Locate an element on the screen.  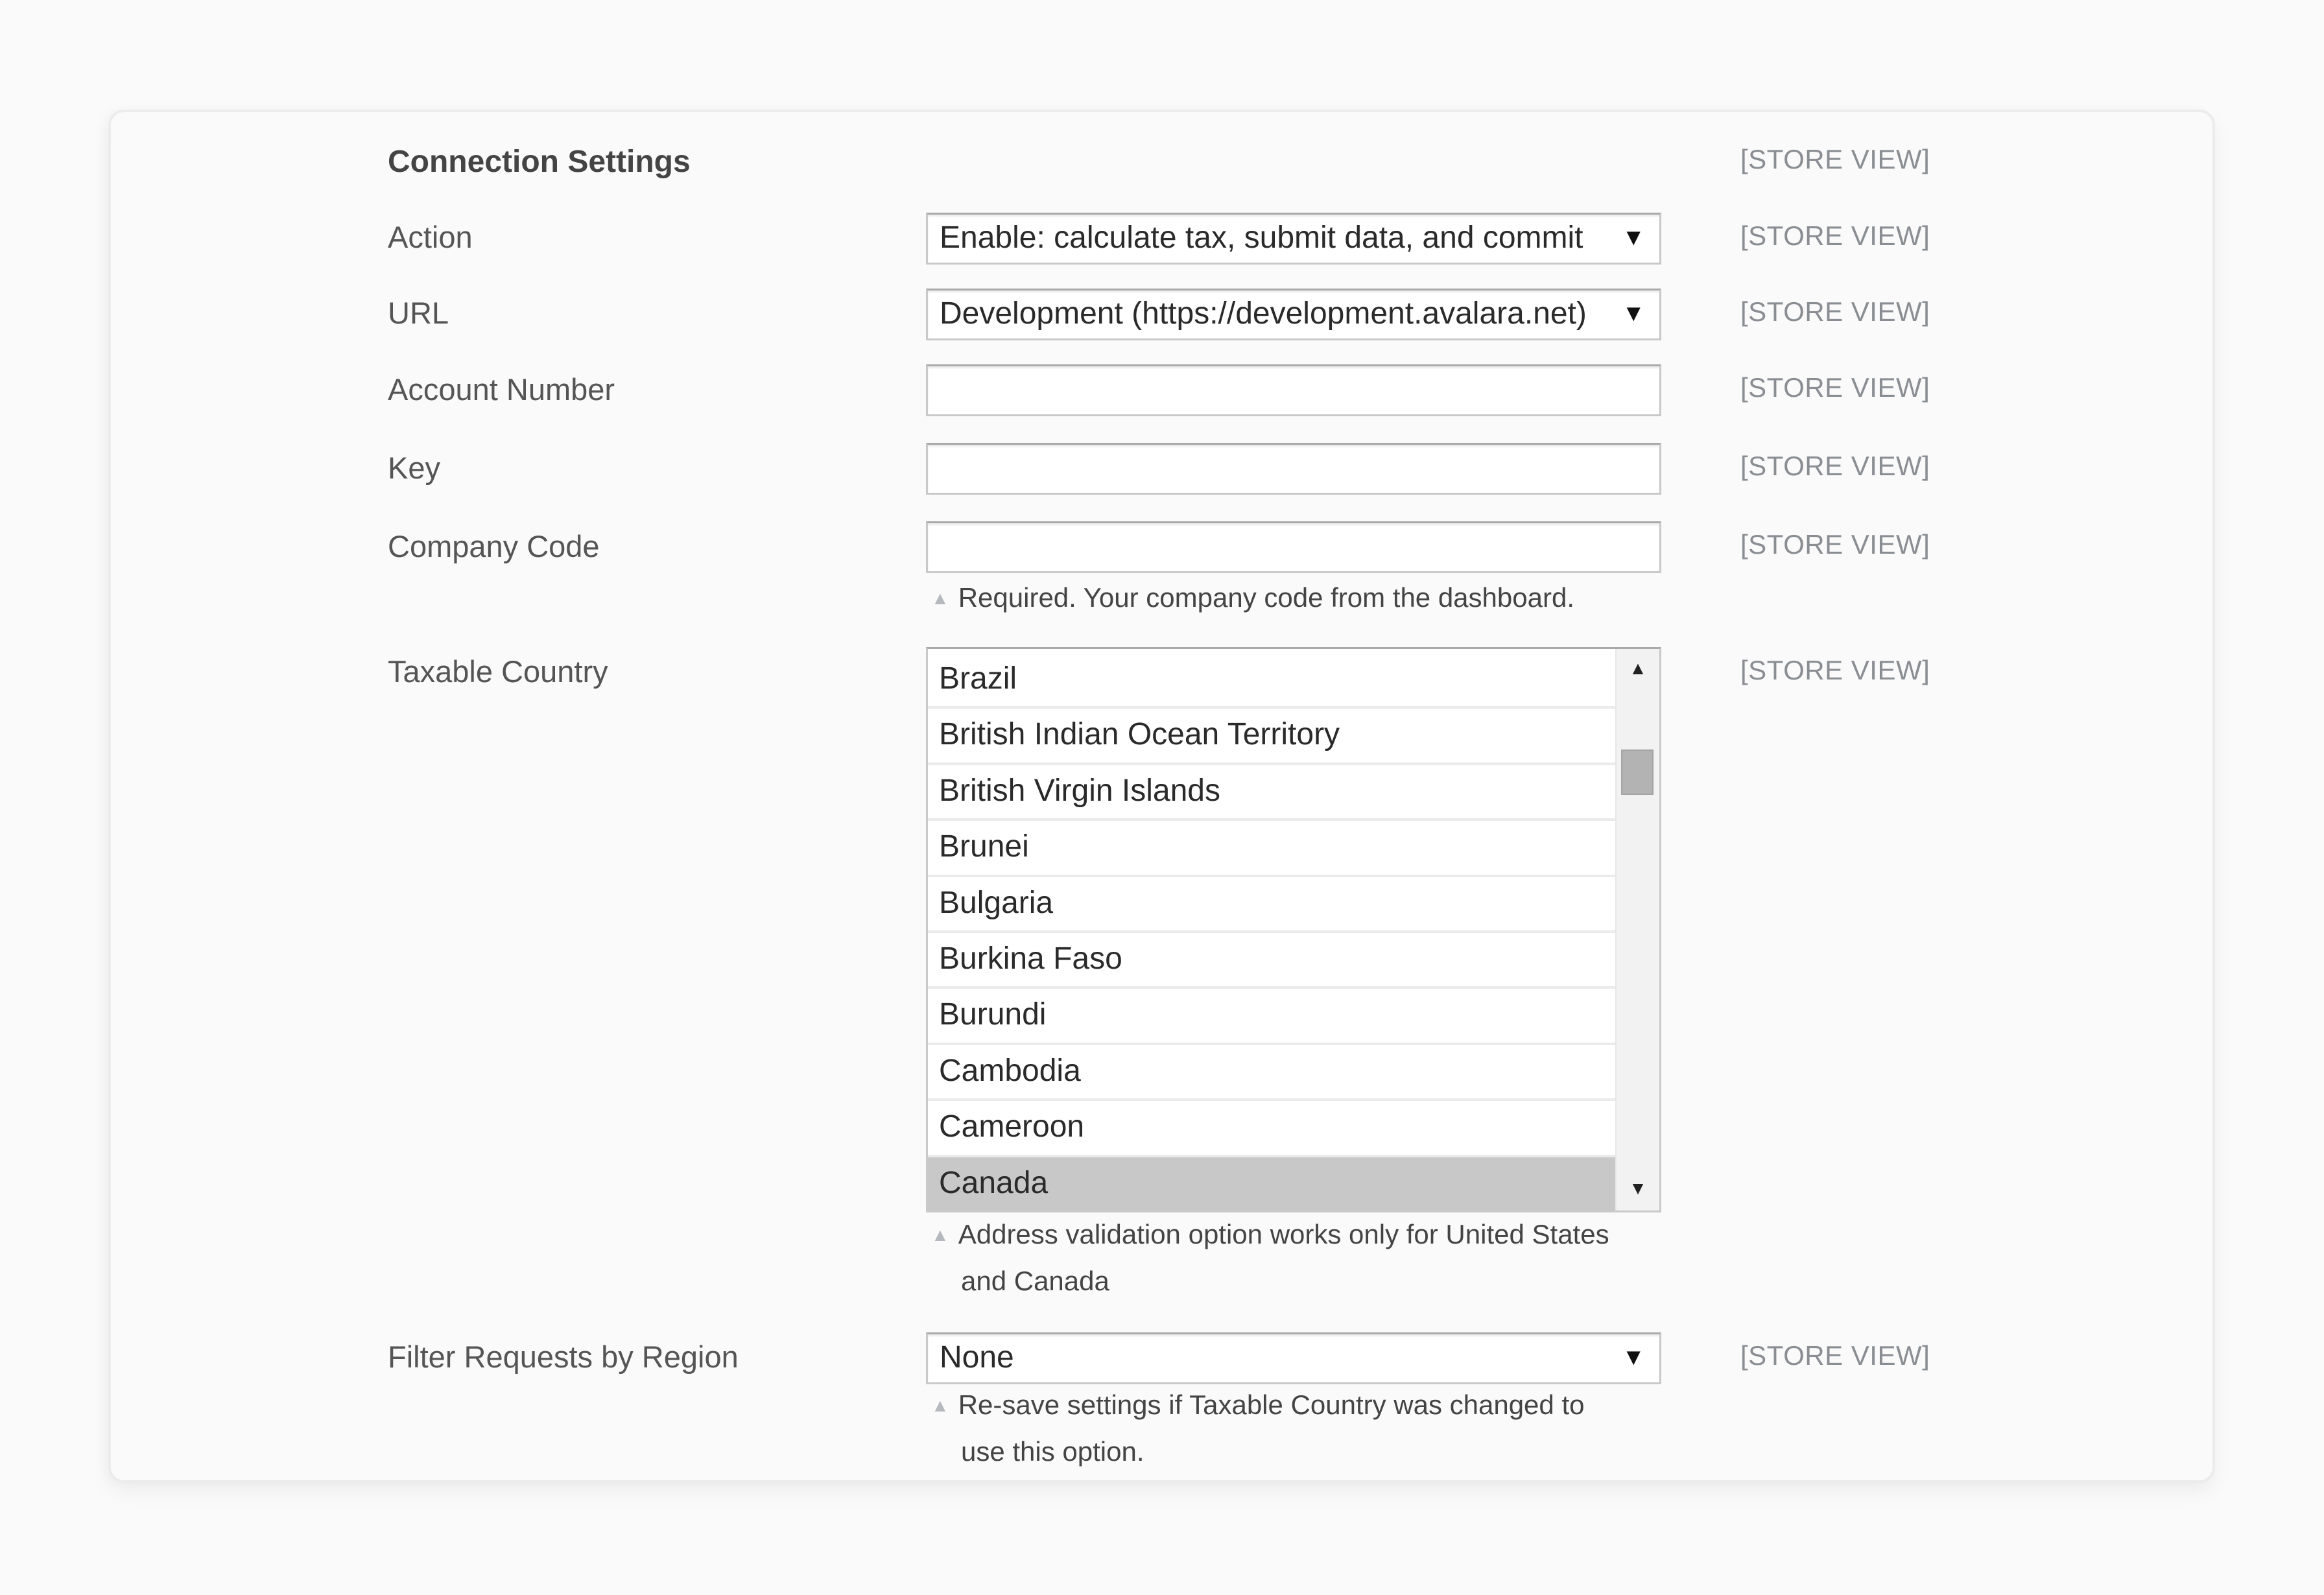
country-option: Bulgaria is located at coordinates (1273, 905).